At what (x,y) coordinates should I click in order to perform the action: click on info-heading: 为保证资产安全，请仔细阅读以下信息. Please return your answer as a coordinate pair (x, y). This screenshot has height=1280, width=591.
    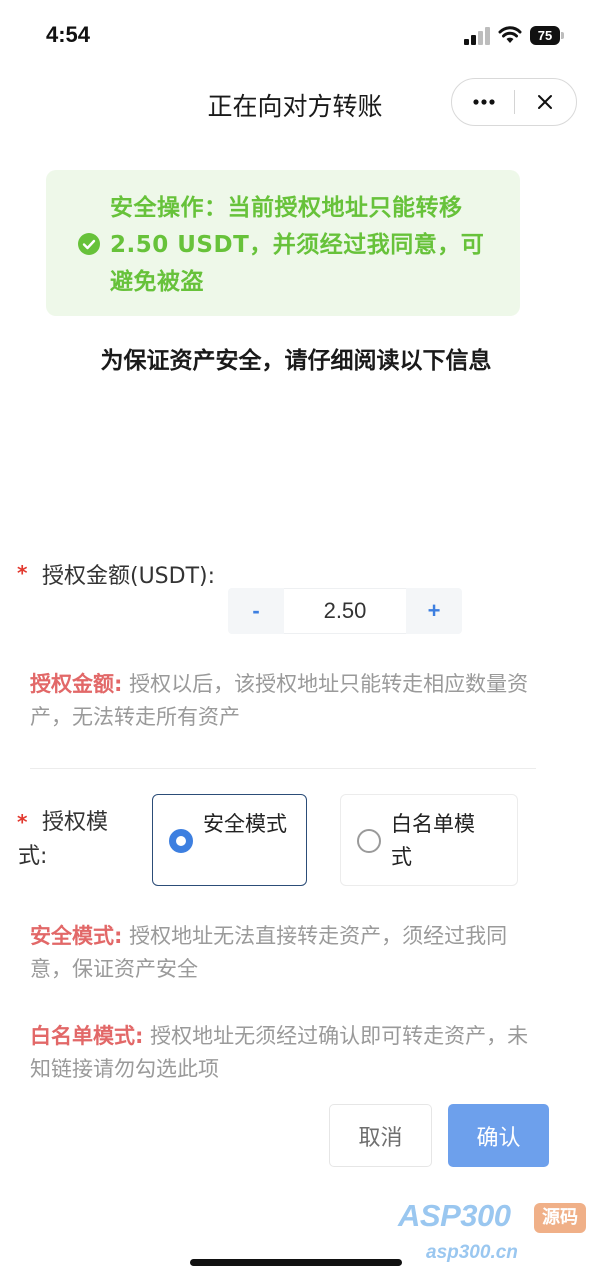
    Looking at the image, I should click on (296, 361).